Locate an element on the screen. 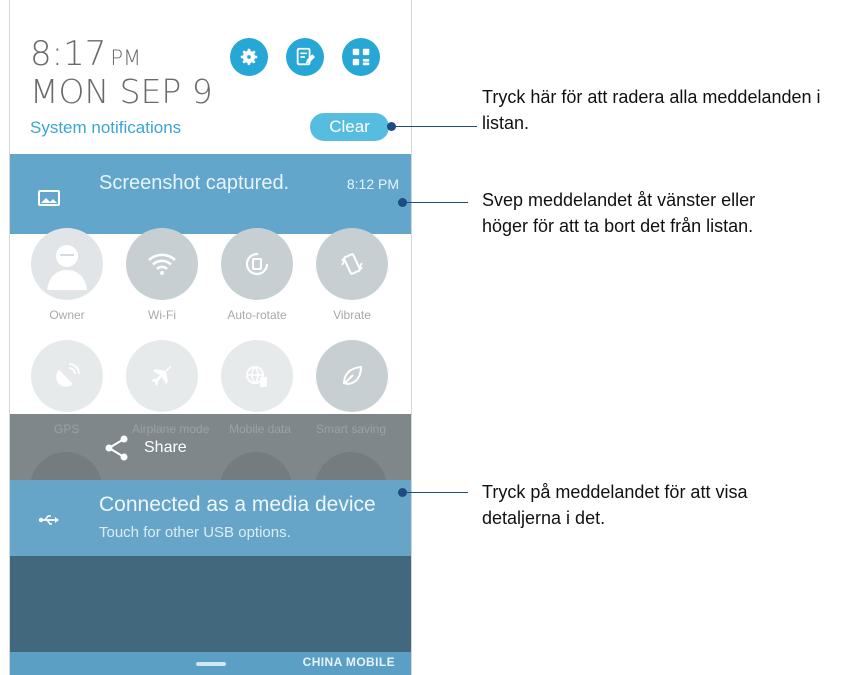 The image size is (860, 675). qs-label: GPS is located at coordinates (67, 429).